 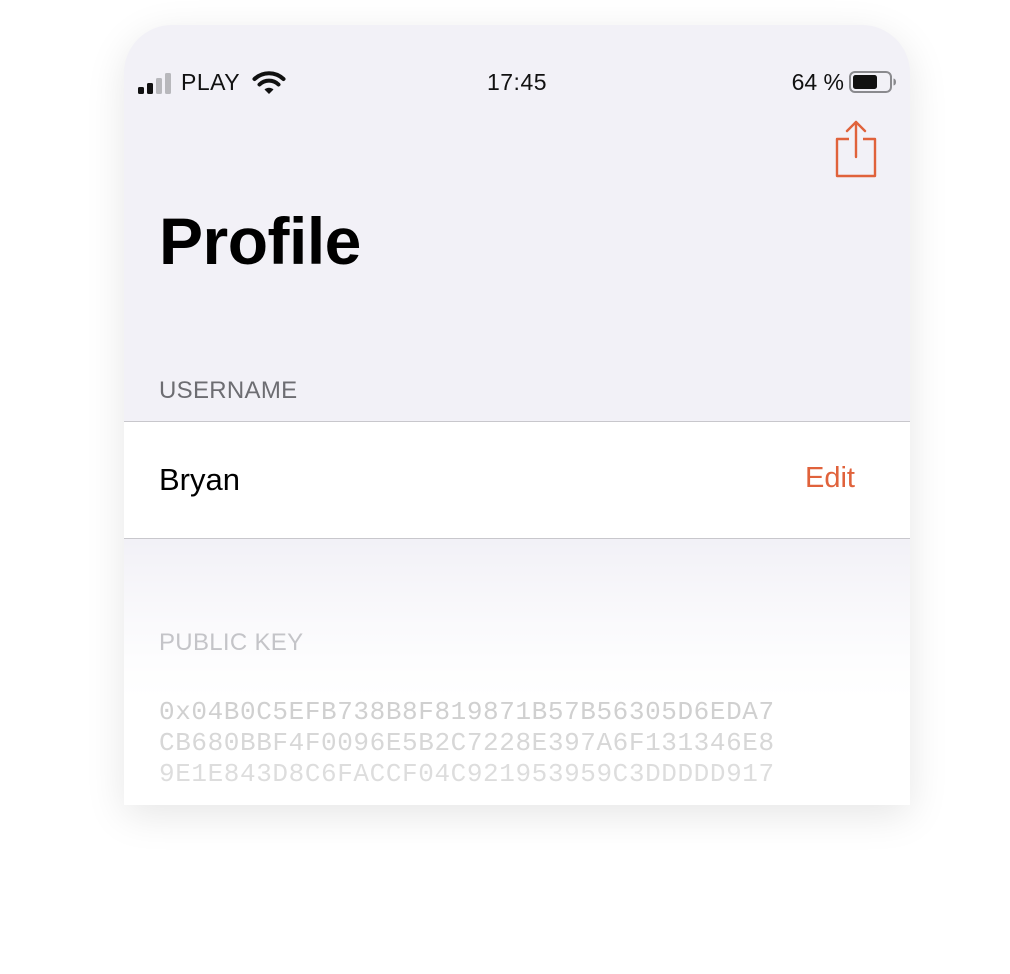 I want to click on status-time: 17:45, so click(x=517, y=82).